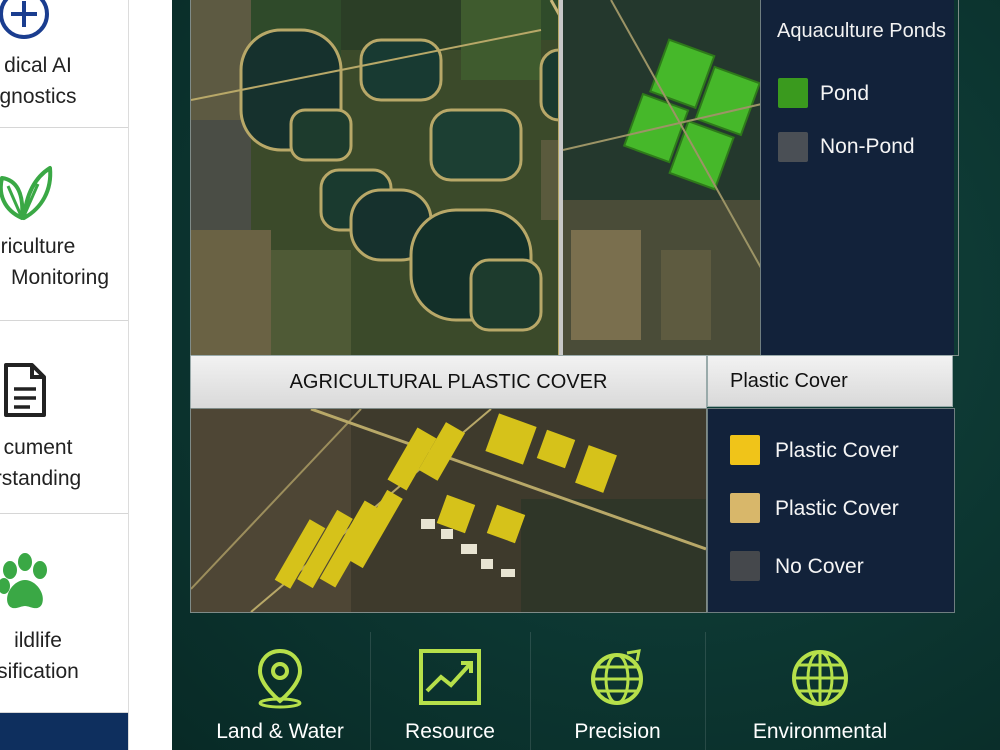 The image size is (1000, 750). I want to click on sidebar-item-label: ildlife, so click(38, 640).